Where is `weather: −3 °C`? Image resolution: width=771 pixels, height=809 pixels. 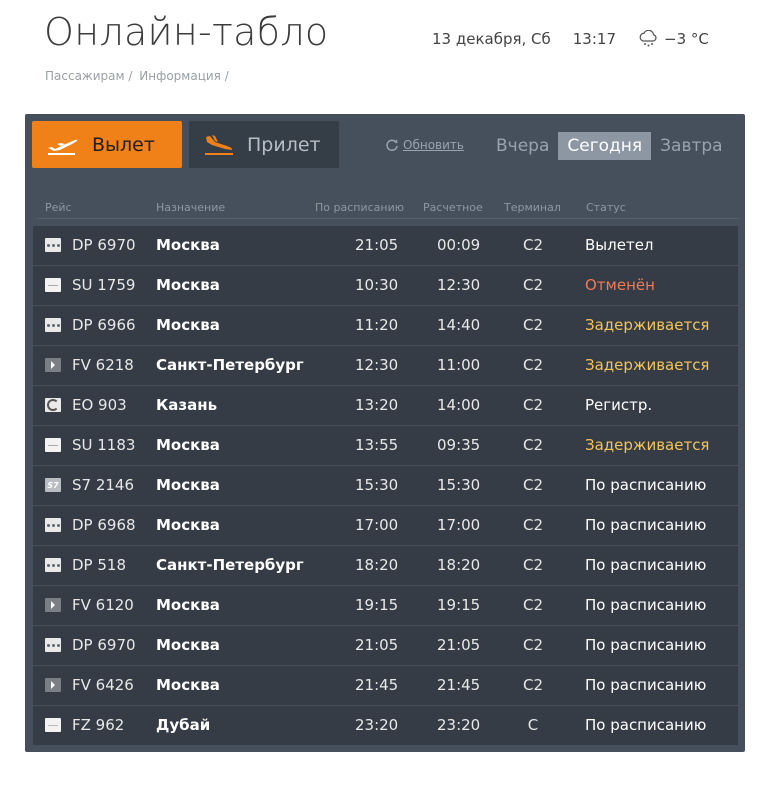 weather: −3 °C is located at coordinates (673, 39).